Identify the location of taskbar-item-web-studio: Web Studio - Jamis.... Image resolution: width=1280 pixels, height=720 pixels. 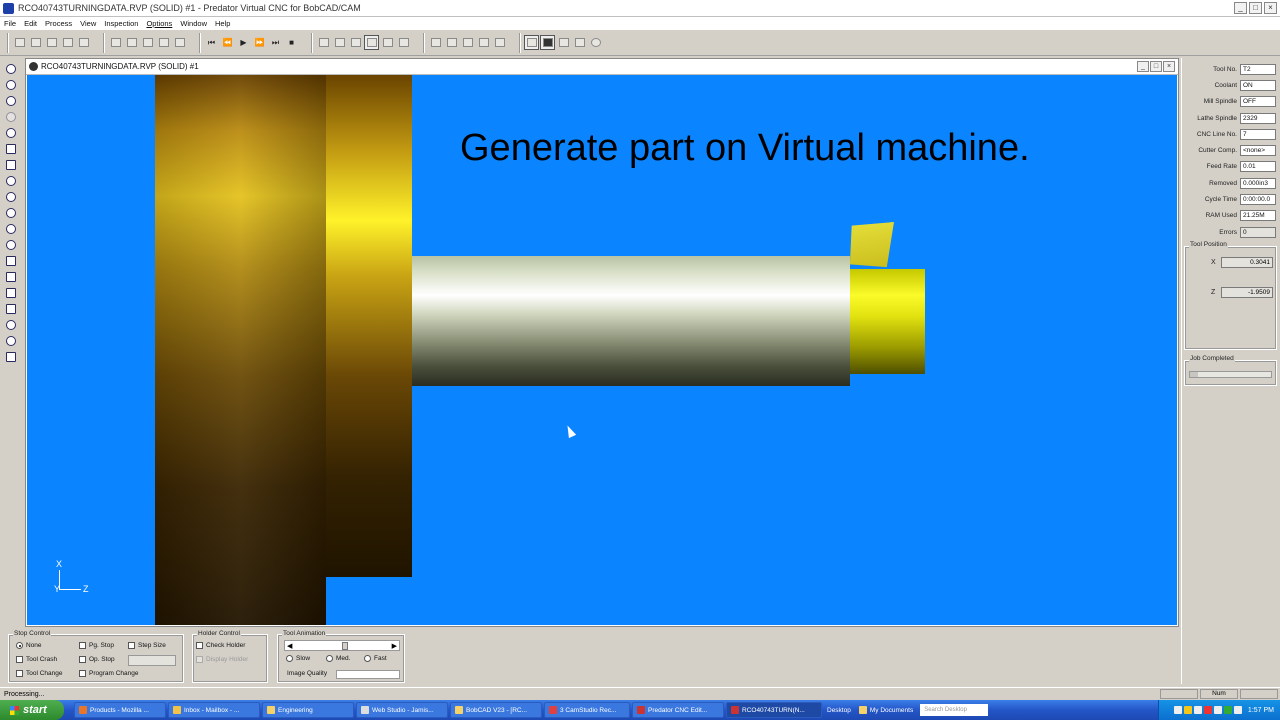
(402, 710).